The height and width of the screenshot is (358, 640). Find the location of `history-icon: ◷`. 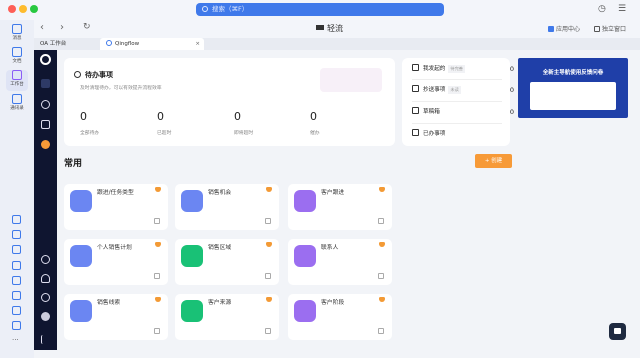

history-icon: ◷ is located at coordinates (602, 9).